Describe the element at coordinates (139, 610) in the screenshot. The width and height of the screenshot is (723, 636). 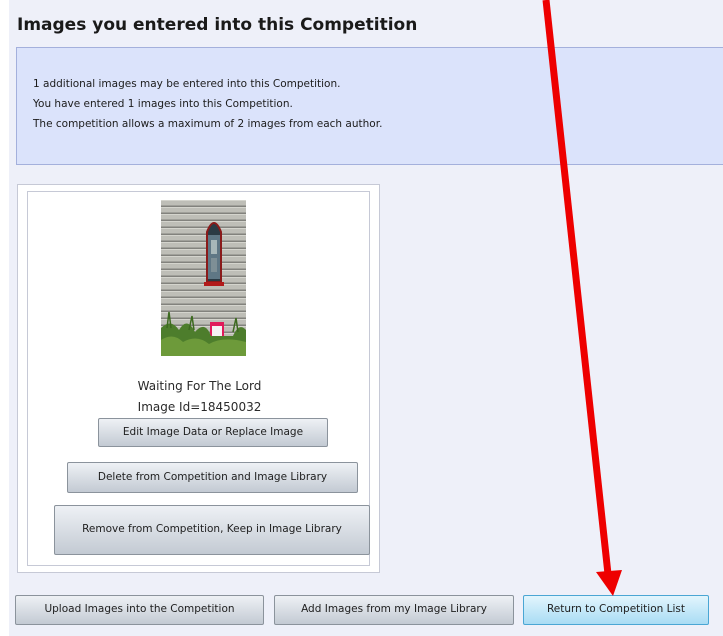
I see `upload-images-button: Upload Images into the Competition` at that location.